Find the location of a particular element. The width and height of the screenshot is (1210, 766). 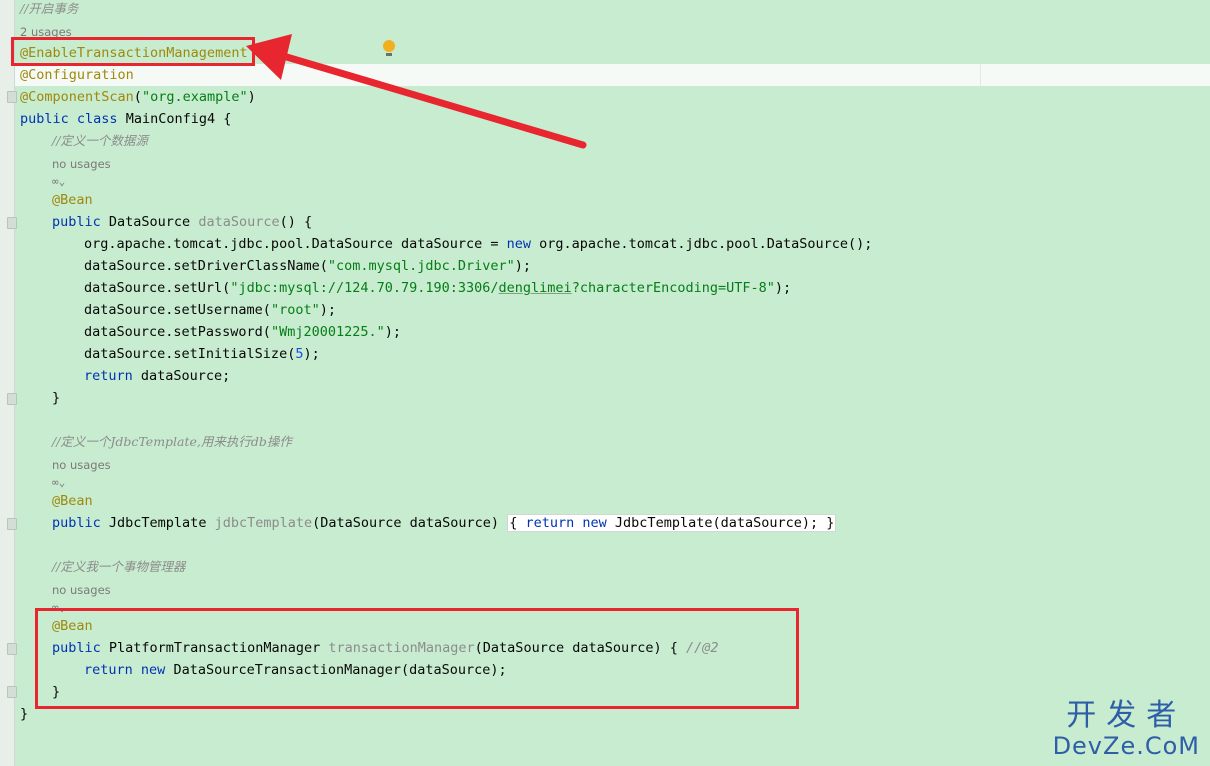

comment-define-jdbctemplate: //定义一个JdbcTemplate,用来执行db操作 is located at coordinates (172, 441).